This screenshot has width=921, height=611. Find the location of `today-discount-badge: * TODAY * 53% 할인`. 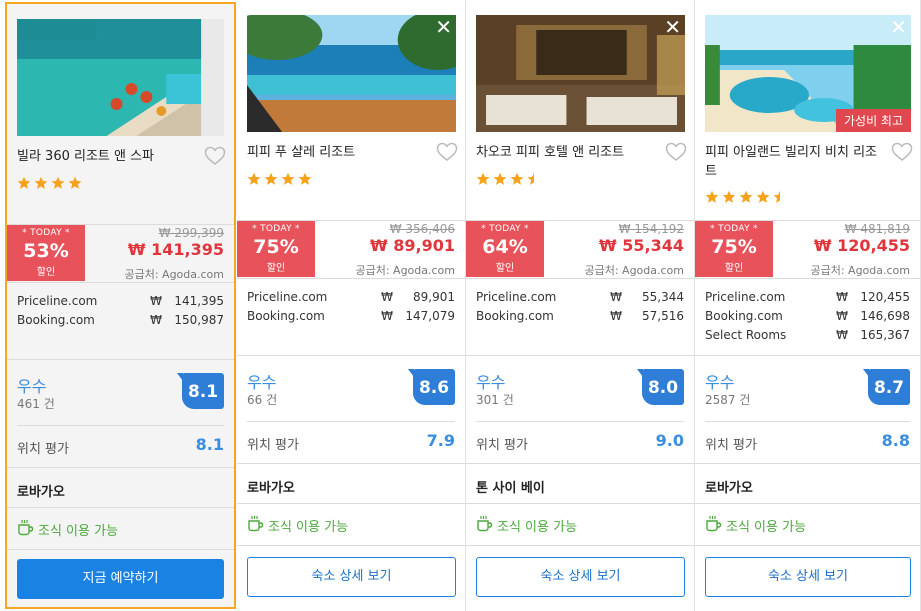

today-discount-badge: * TODAY * 53% 할인 is located at coordinates (46, 253).